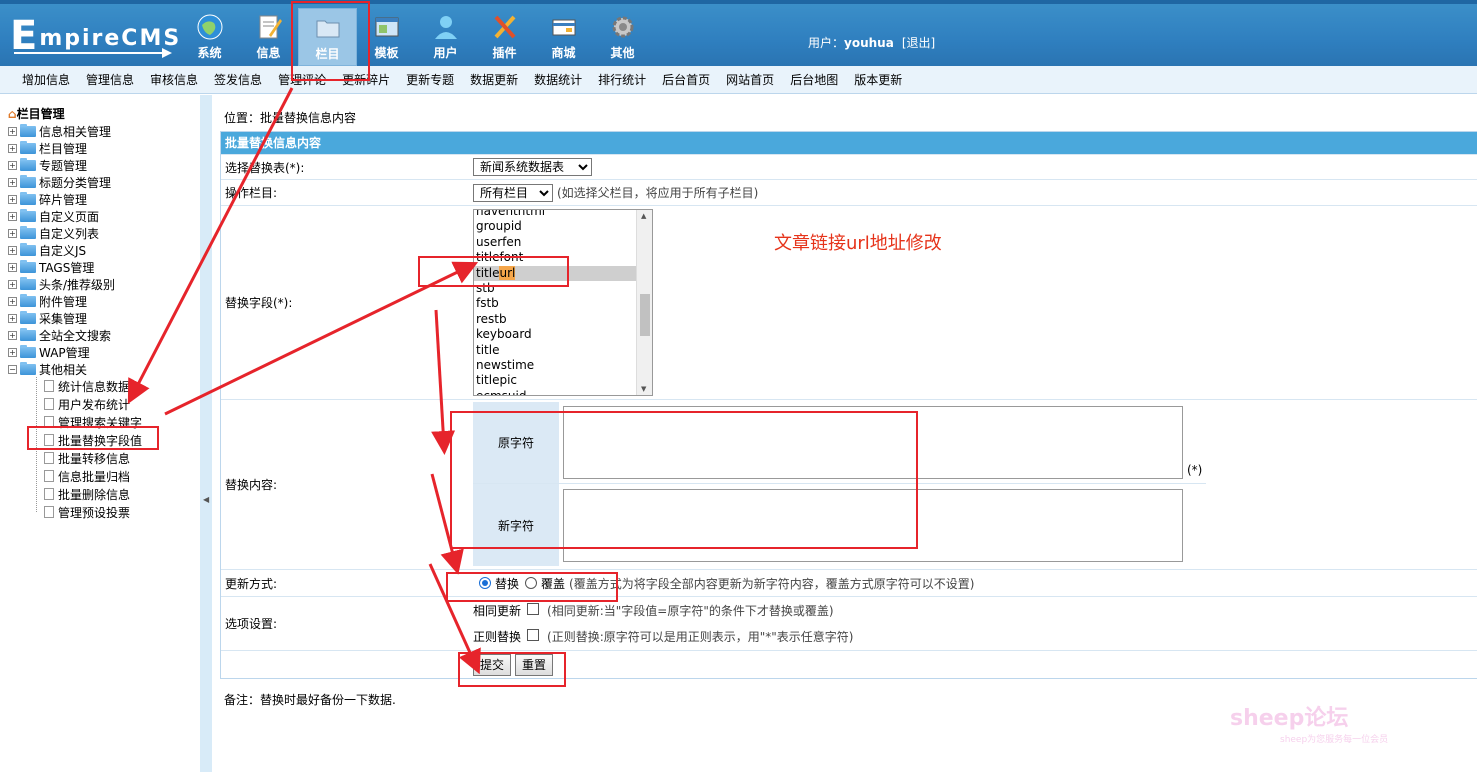 This screenshot has height=772, width=1477. I want to click on subnav-link: 更新专题, so click(430, 79).